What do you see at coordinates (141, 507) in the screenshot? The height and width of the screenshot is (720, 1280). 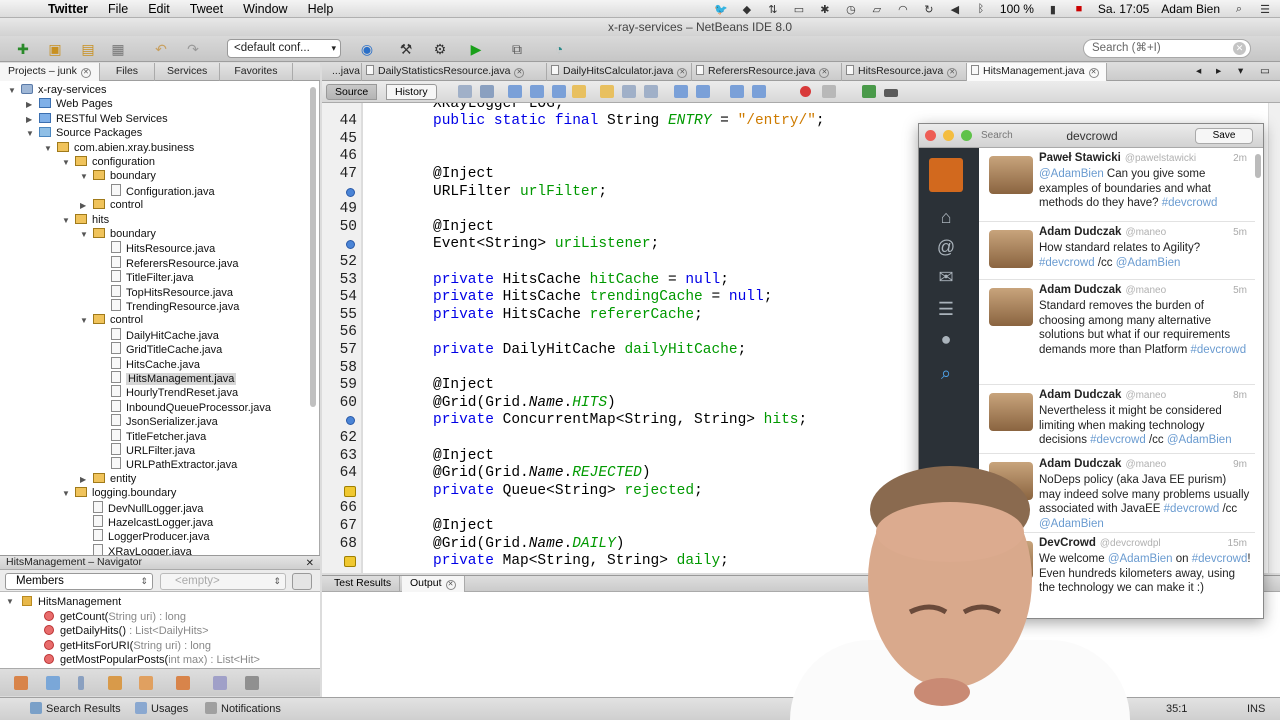 I see `tree-item: DevNullLogger.java` at bounding box center [141, 507].